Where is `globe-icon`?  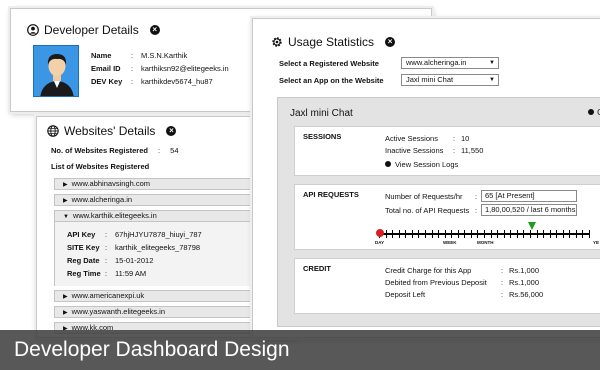
globe-icon is located at coordinates (53, 131).